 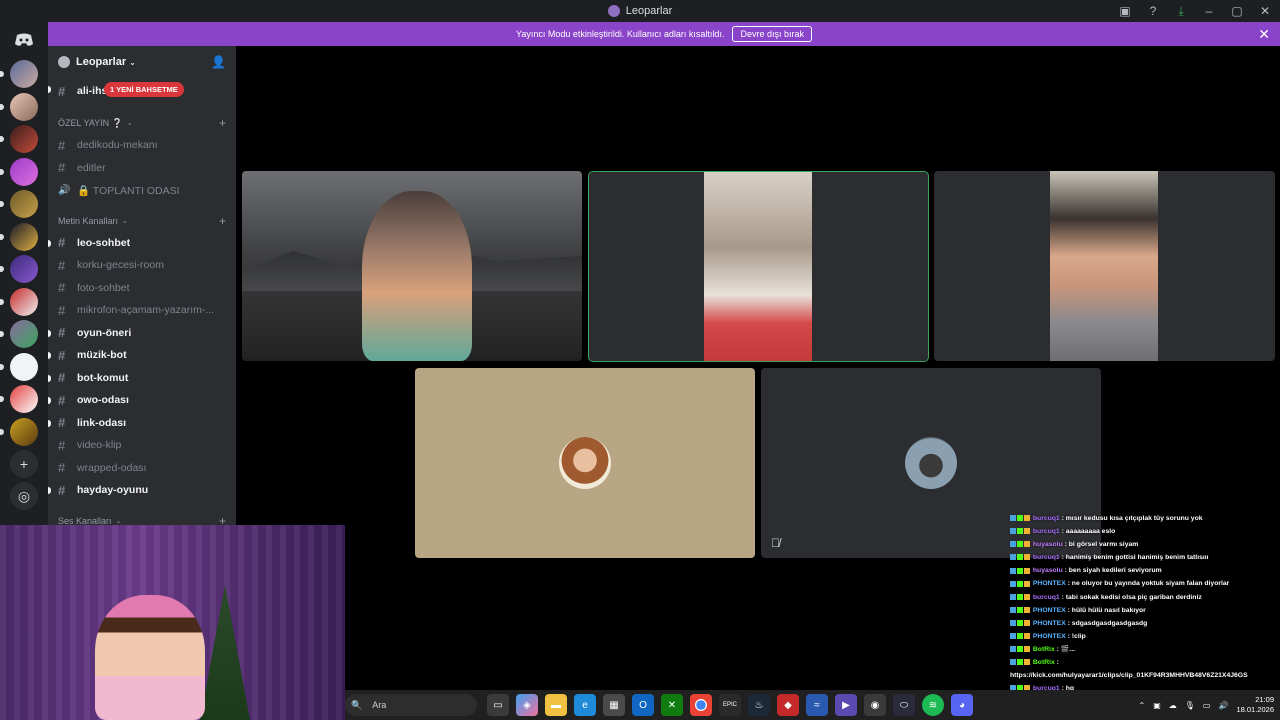 What do you see at coordinates (1265, 11) in the screenshot?
I see `close-window-icon: ✕` at bounding box center [1265, 11].